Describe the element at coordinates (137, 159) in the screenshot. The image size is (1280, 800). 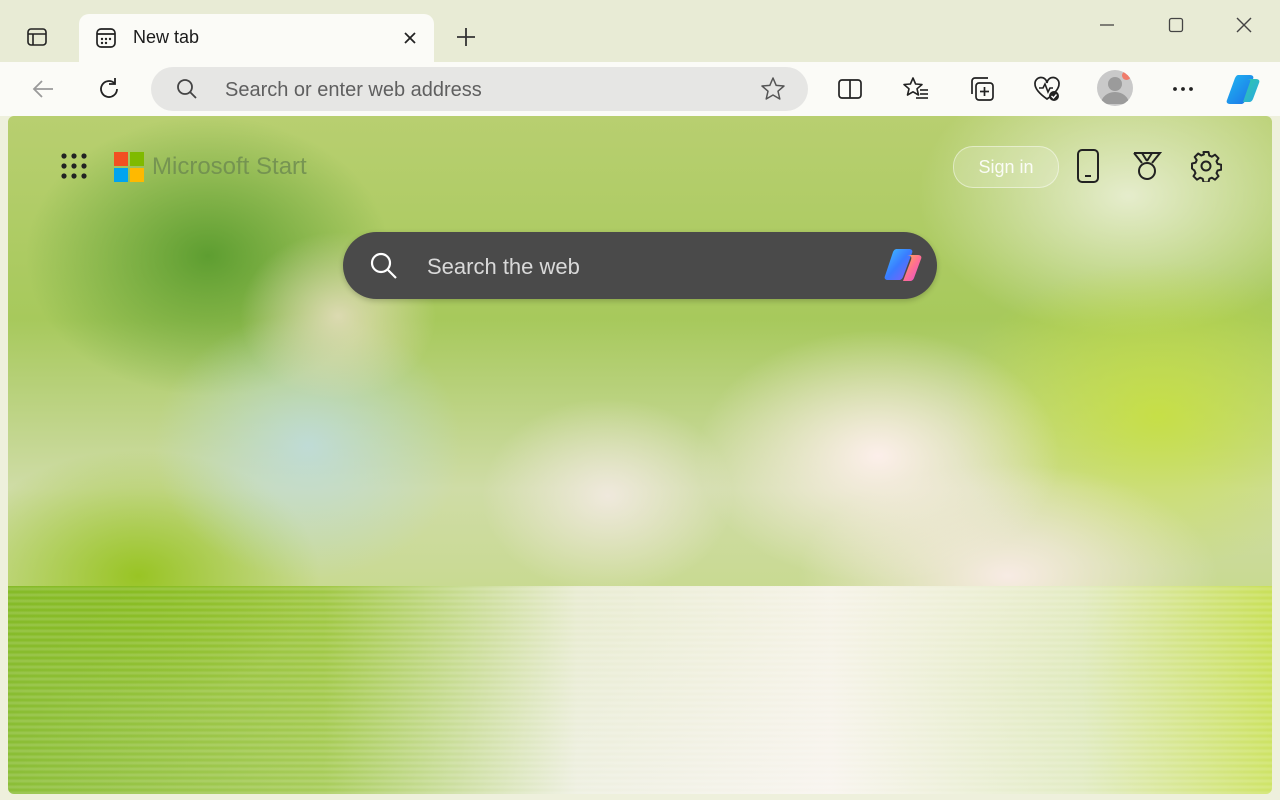
I see `logo-green-square` at that location.